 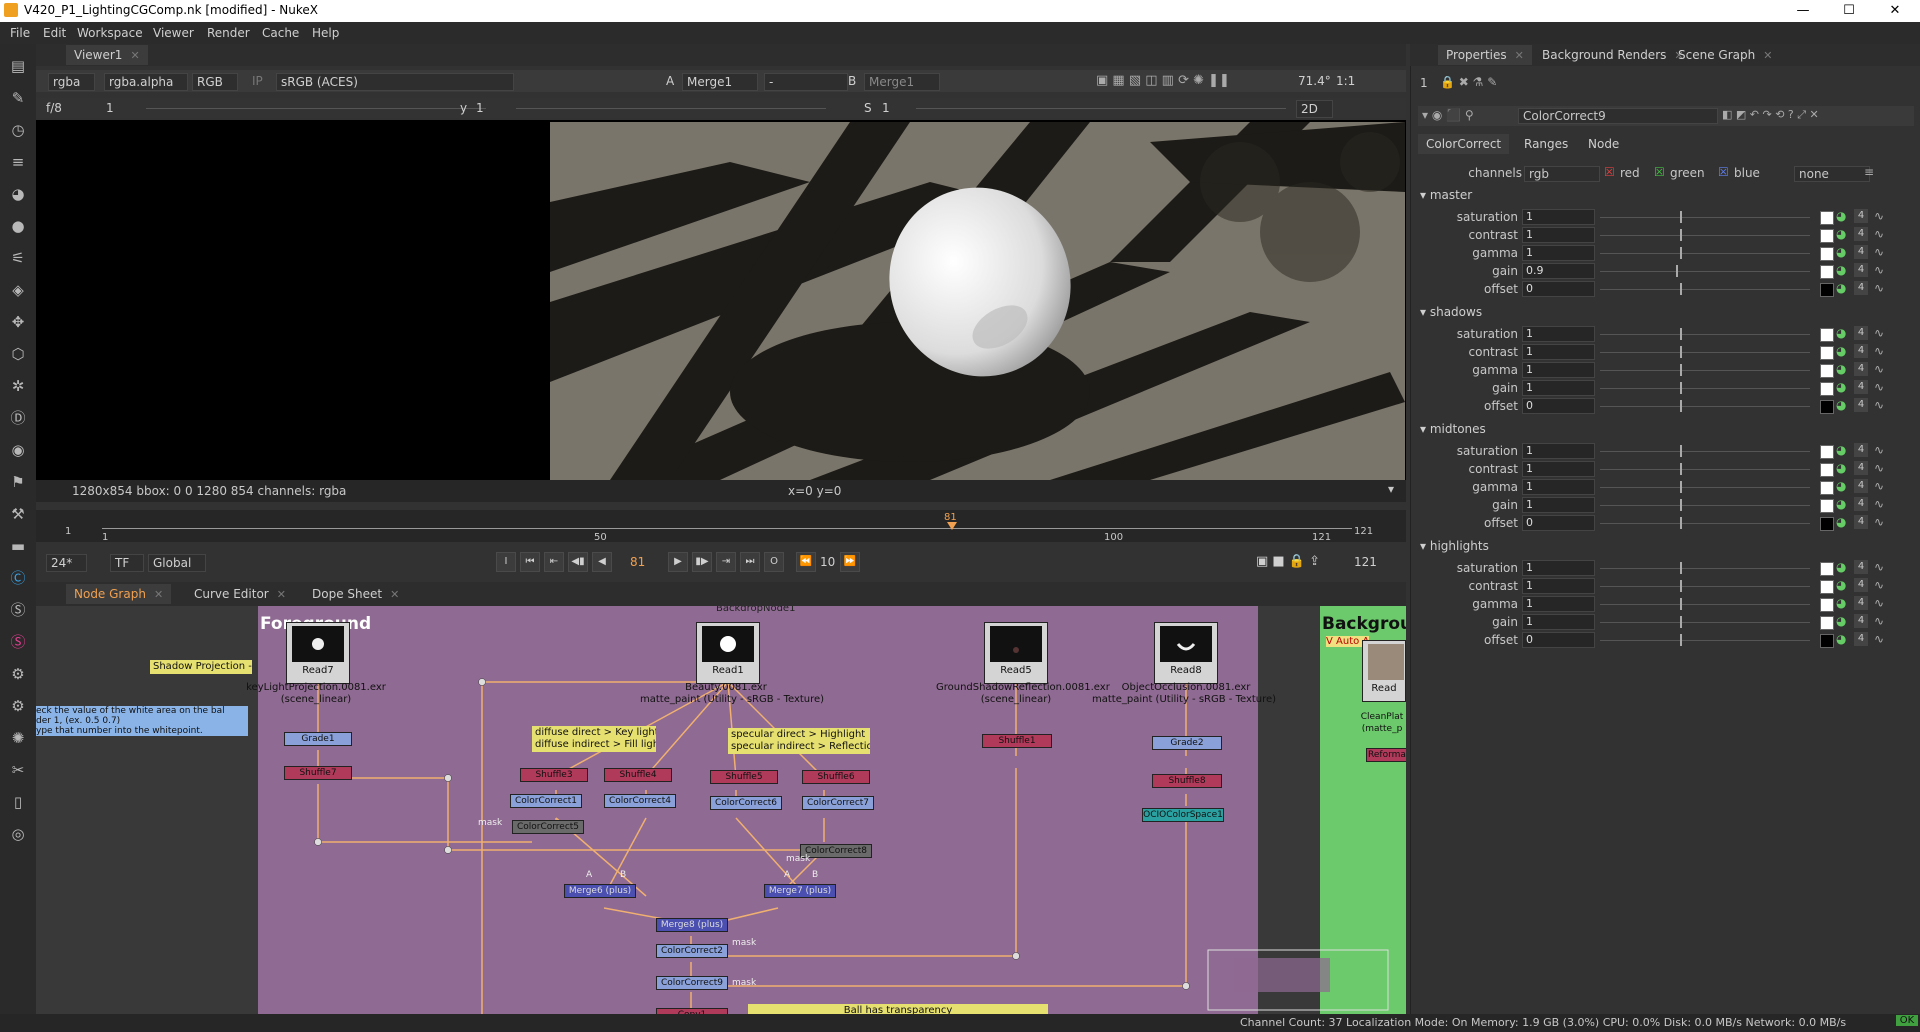 What do you see at coordinates (827, 562) in the screenshot?
I see `step-field: 10` at bounding box center [827, 562].